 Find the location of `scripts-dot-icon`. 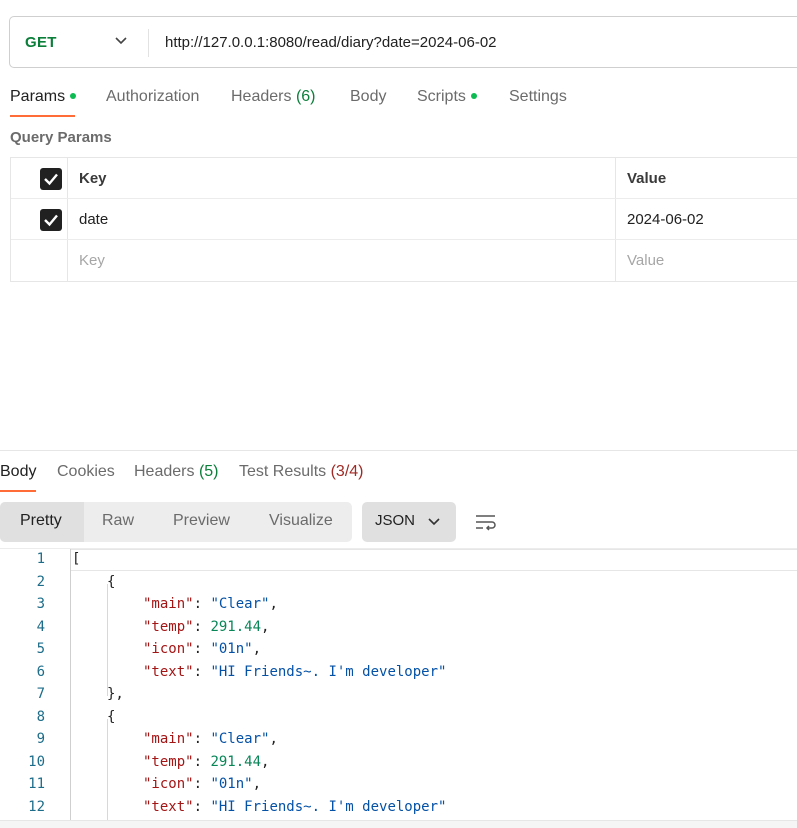

scripts-dot-icon is located at coordinates (473, 95).